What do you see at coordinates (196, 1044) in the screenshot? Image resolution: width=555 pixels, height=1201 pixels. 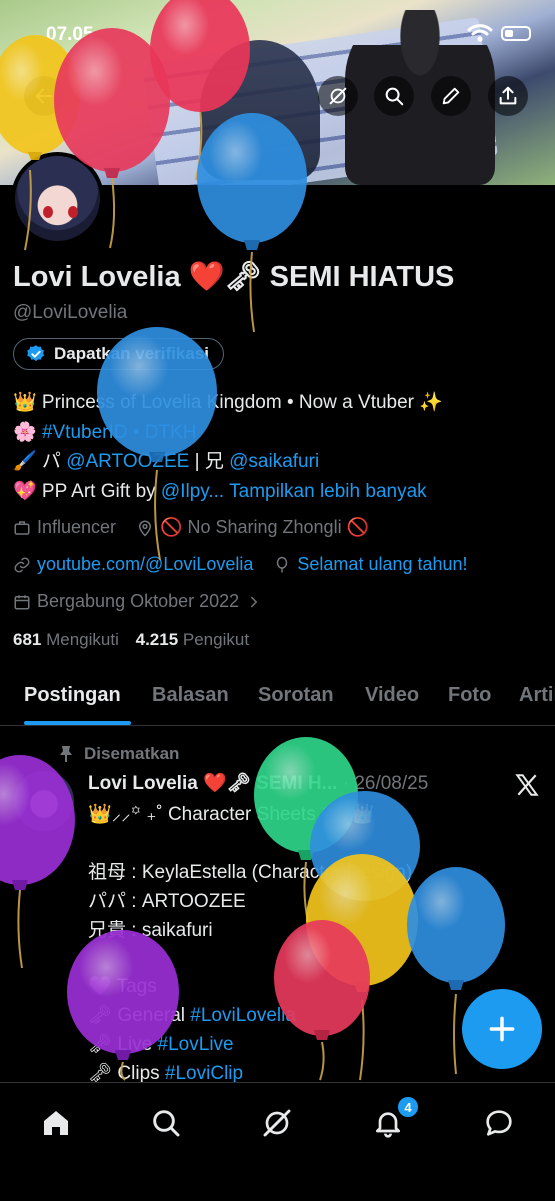 I see `post-hashtag-lovlive: #LovLive` at bounding box center [196, 1044].